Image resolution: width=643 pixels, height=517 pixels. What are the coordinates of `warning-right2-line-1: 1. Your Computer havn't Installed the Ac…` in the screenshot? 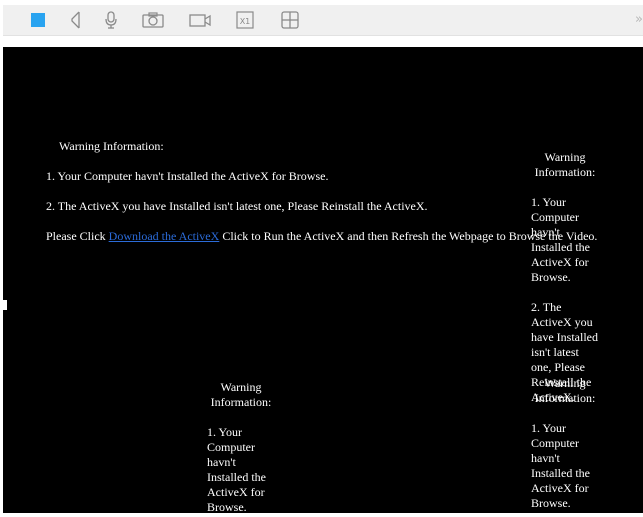 It's located at (560, 465).